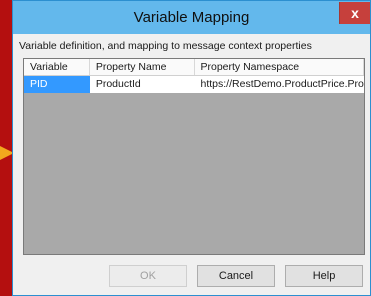 This screenshot has width=371, height=296. Describe the element at coordinates (324, 276) in the screenshot. I see `help-button: Help` at that location.